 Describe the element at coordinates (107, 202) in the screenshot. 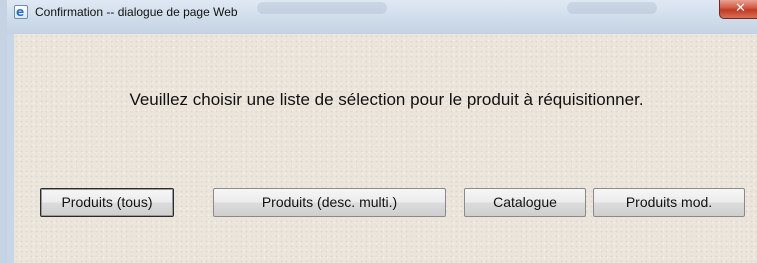

I see `products-all-button: Produits (tous)` at that location.